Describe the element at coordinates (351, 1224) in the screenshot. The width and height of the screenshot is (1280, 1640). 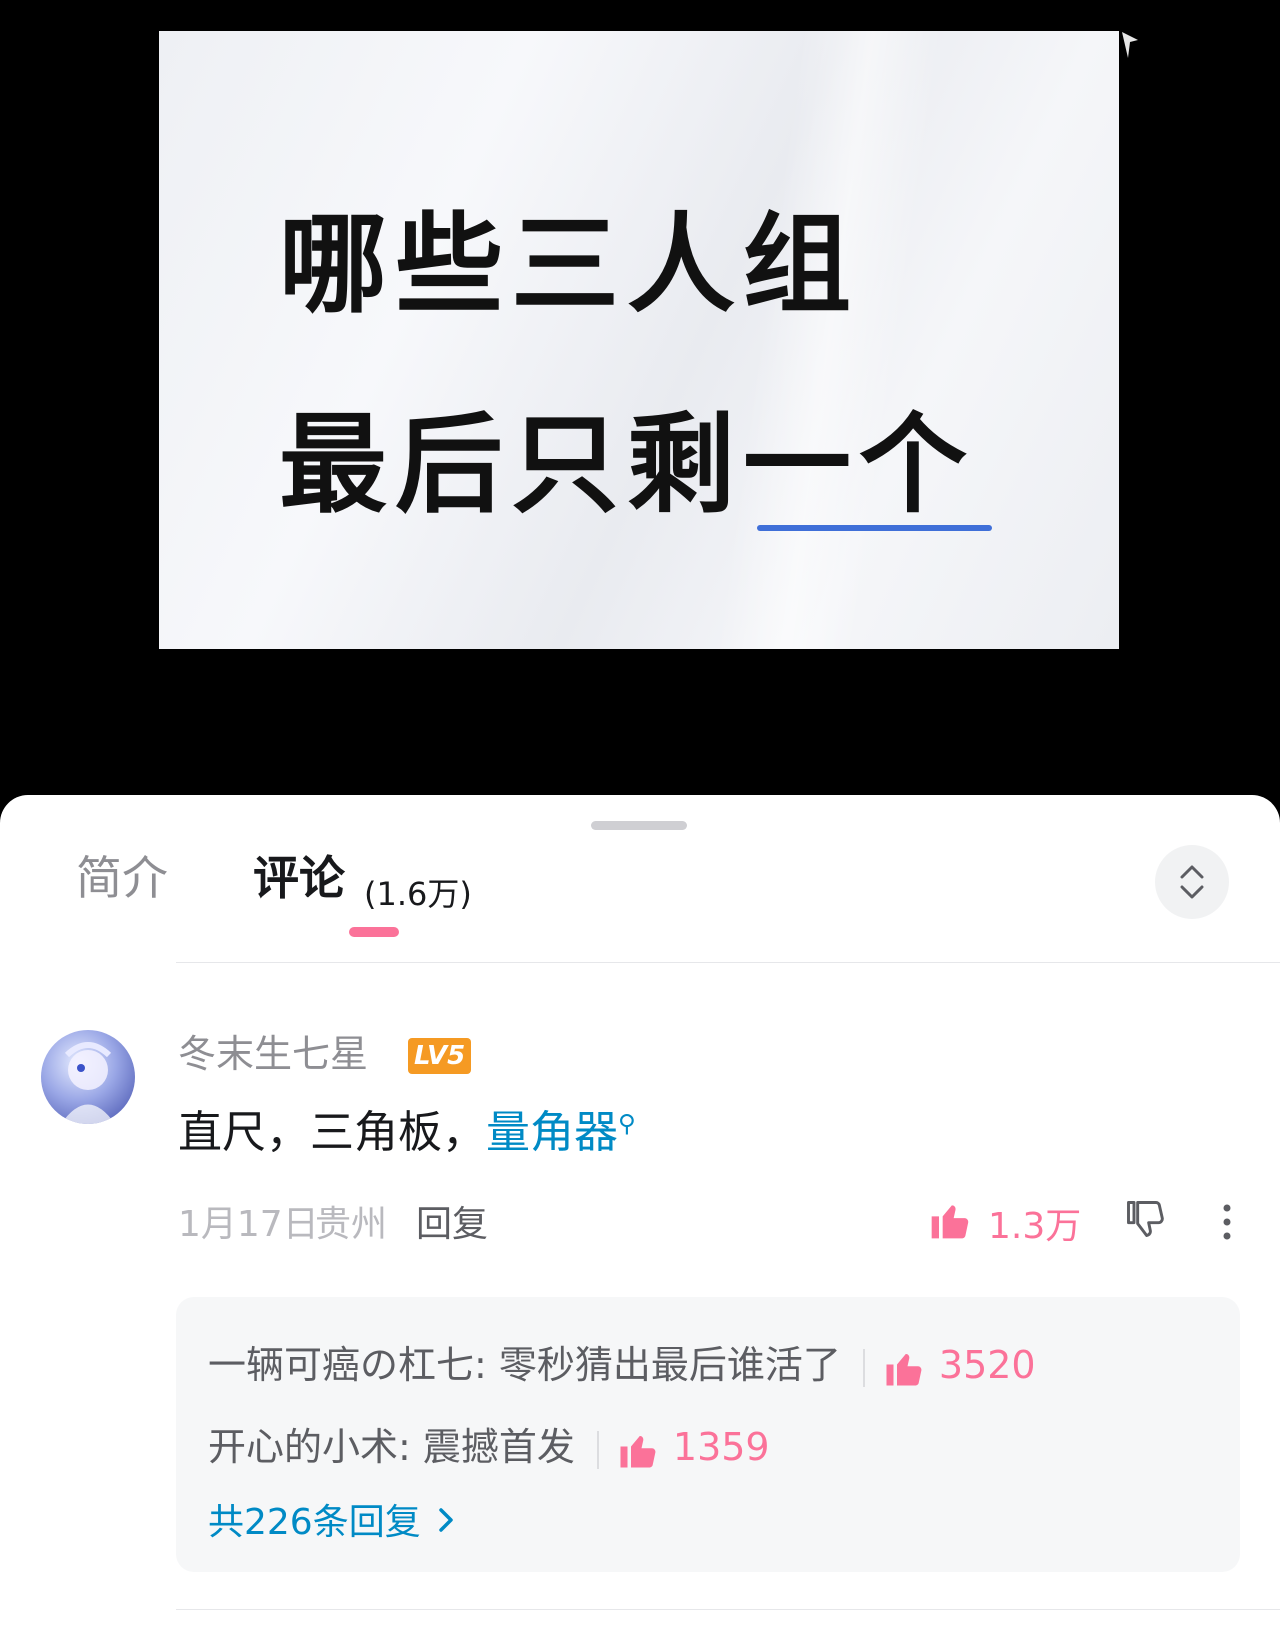
I see `comment-location: 贵州` at that location.